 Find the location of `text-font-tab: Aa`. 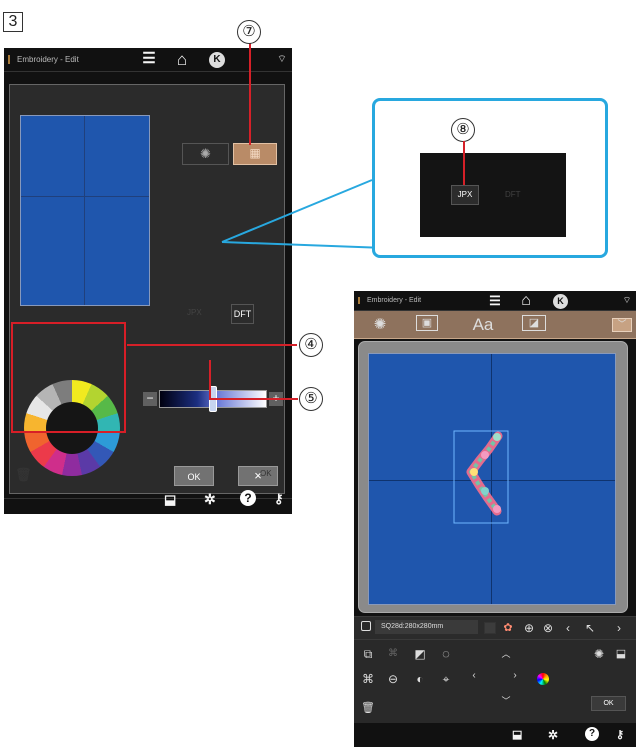

text-font-tab: Aa is located at coordinates (483, 325).